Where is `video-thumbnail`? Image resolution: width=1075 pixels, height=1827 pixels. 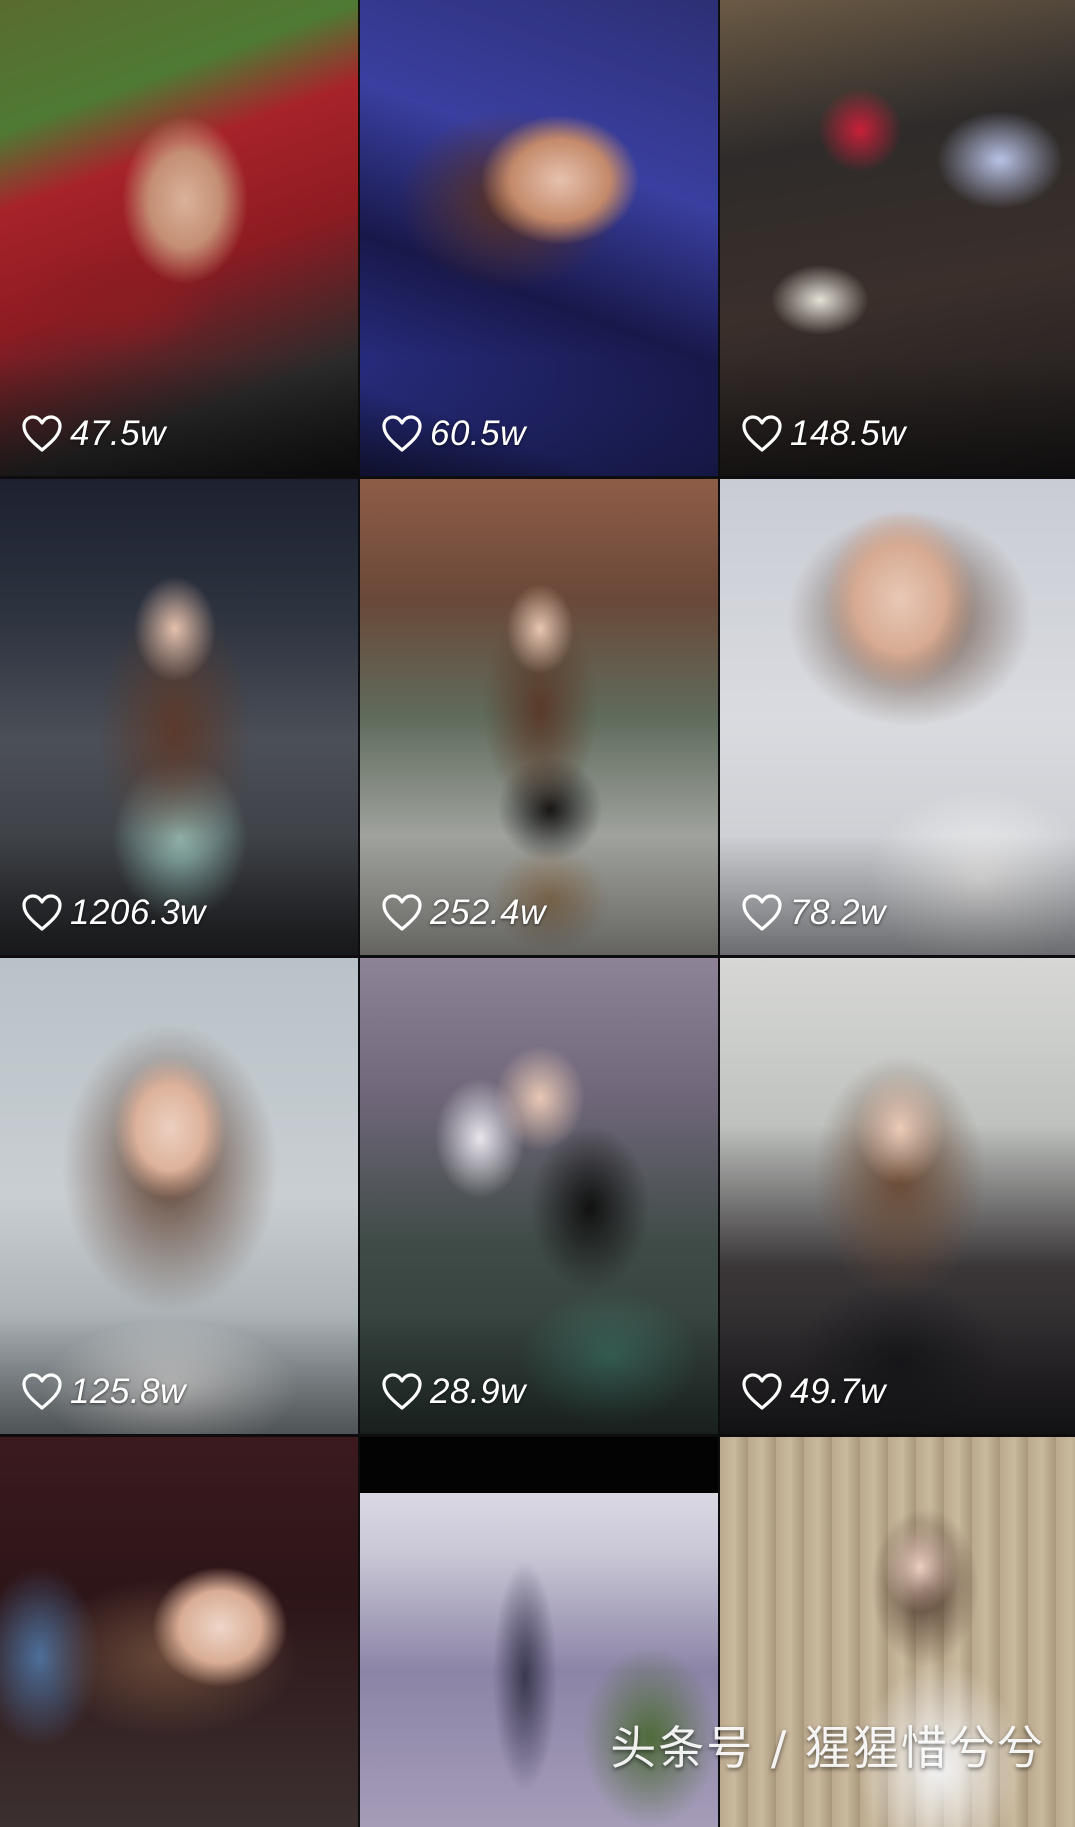
video-thumbnail is located at coordinates (179, 1632).